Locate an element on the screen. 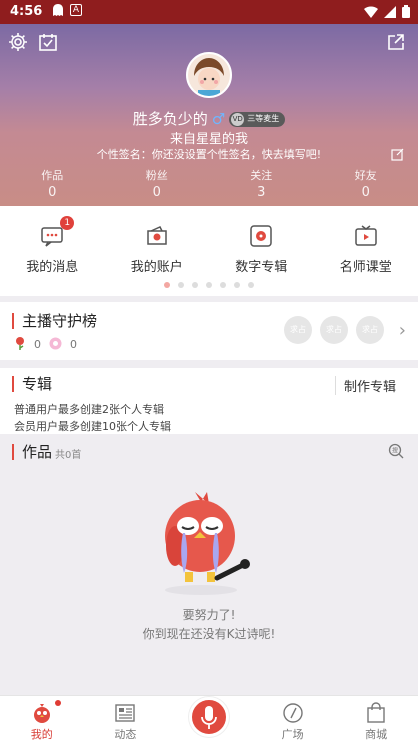 The image size is (418, 743). tab-feed: 动态 is located at coordinates (126, 719).